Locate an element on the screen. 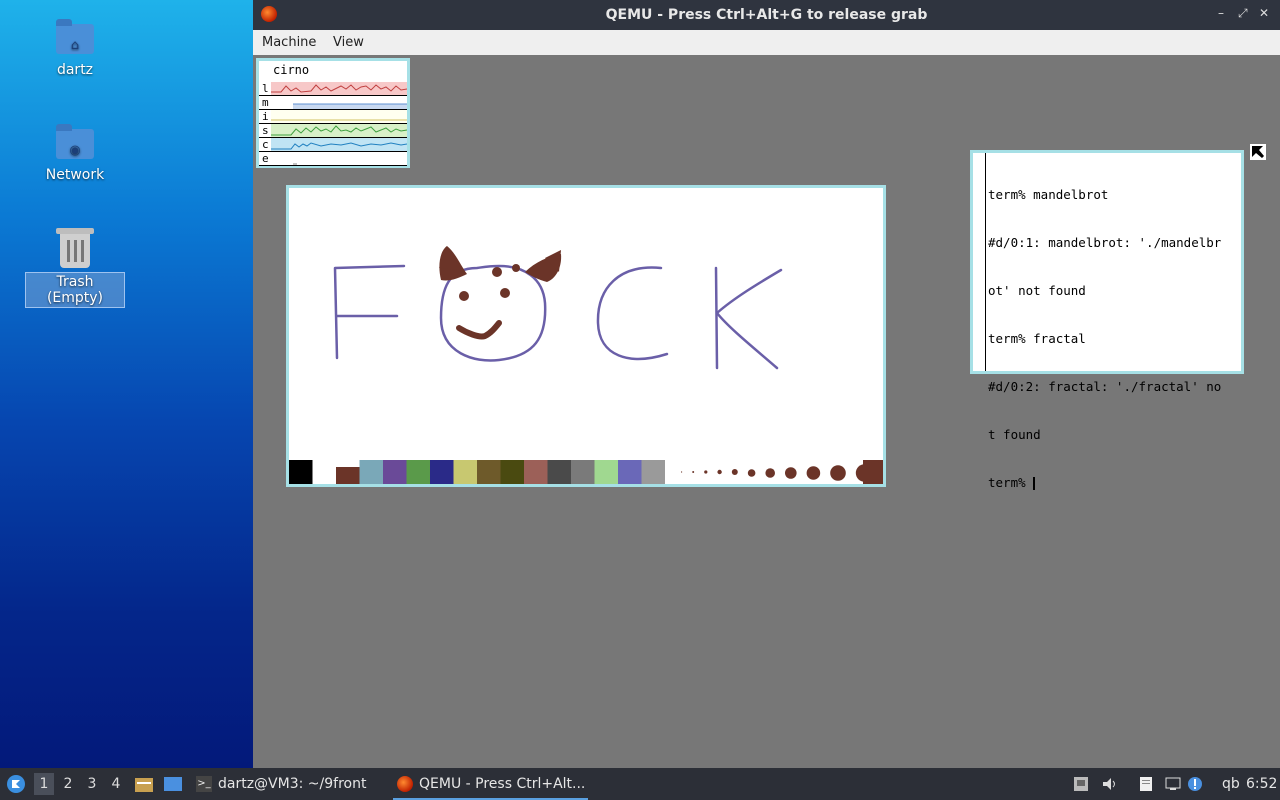 The image size is (1280, 800). mouse-cursor-icon is located at coordinates (1258, 152).